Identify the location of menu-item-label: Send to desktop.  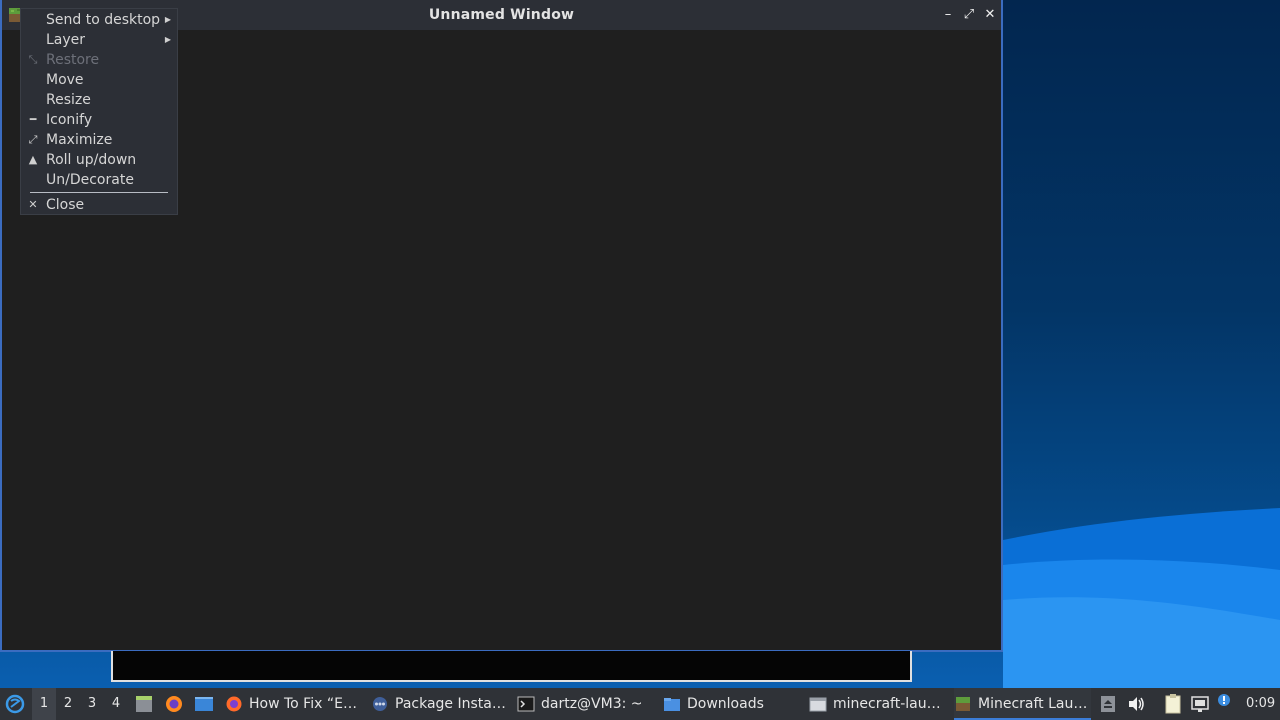
(103, 20).